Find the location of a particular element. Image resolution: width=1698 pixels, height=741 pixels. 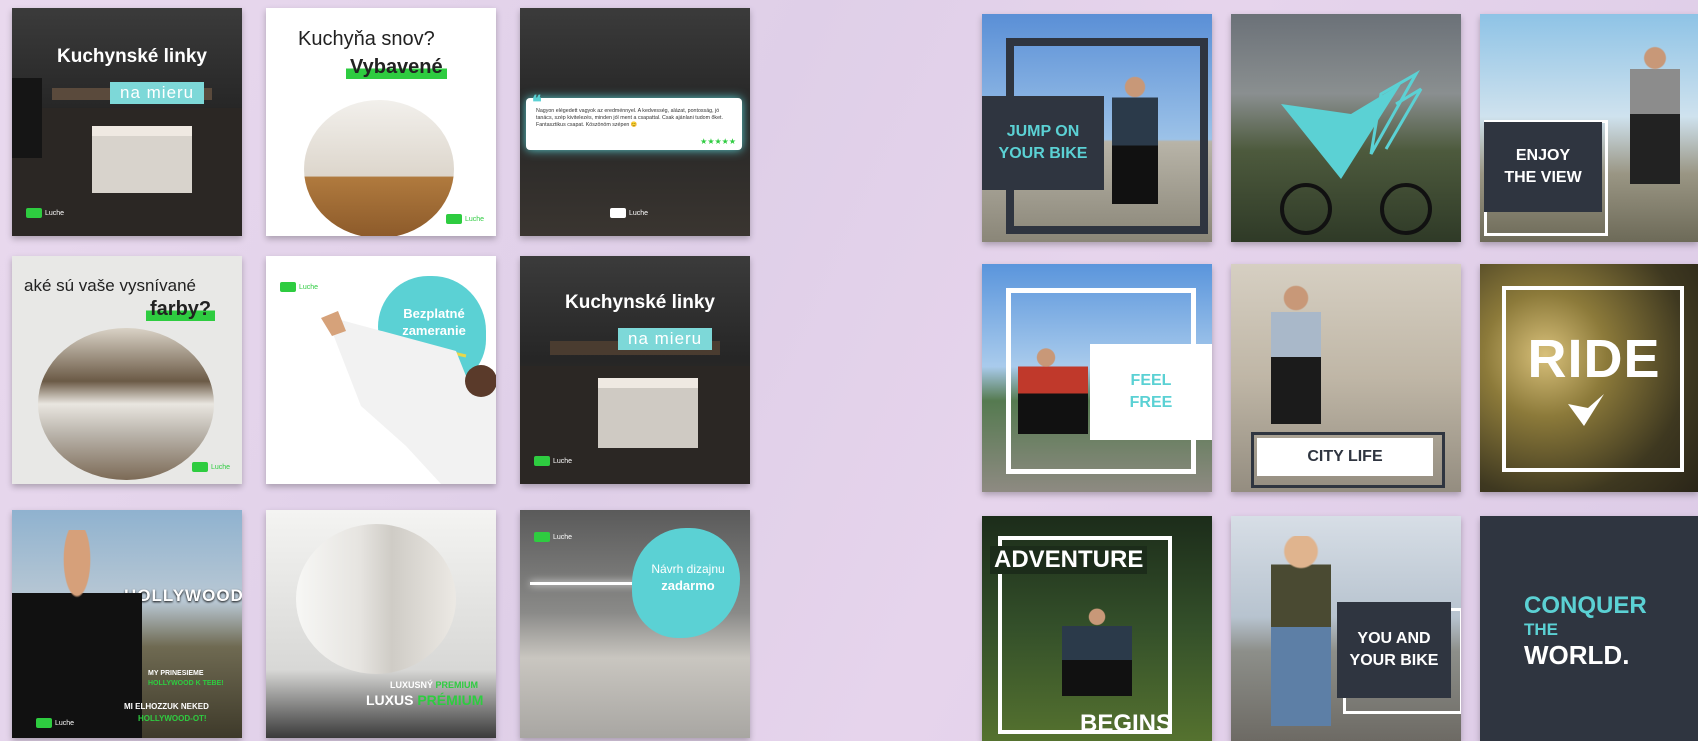

blob-text-1: Návrh dizajnu is located at coordinates (688, 569).